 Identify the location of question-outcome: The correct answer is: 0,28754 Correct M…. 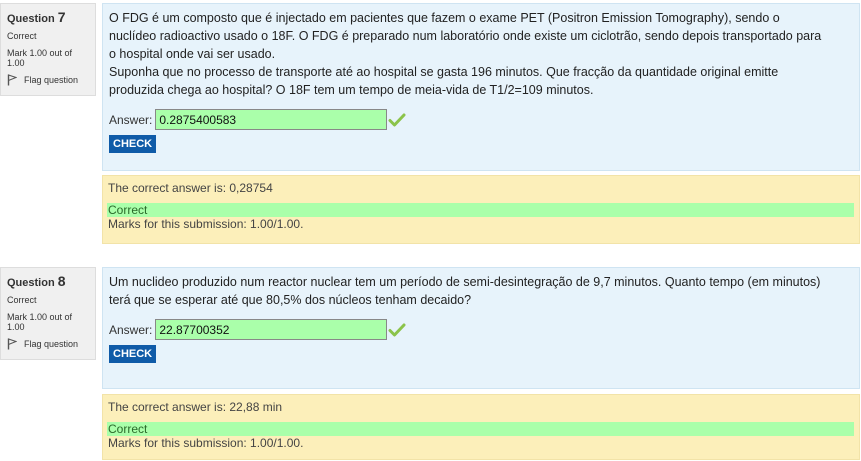
(481, 209).